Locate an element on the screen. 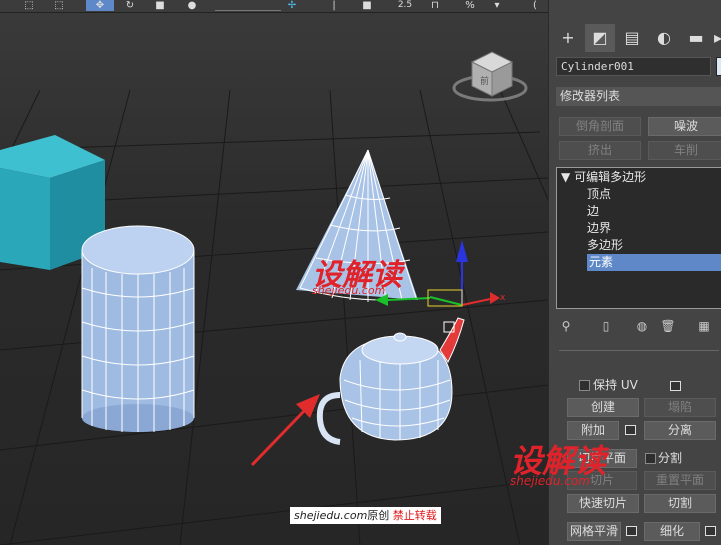 This screenshot has width=721, height=545. scale-icon: ■ is located at coordinates (160, 5).